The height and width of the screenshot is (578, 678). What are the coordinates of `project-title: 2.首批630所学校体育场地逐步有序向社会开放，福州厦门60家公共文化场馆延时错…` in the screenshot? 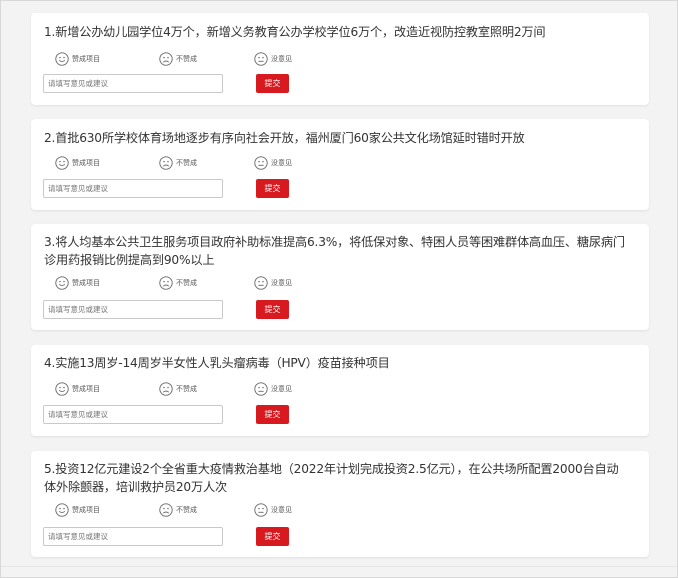 It's located at (284, 138).